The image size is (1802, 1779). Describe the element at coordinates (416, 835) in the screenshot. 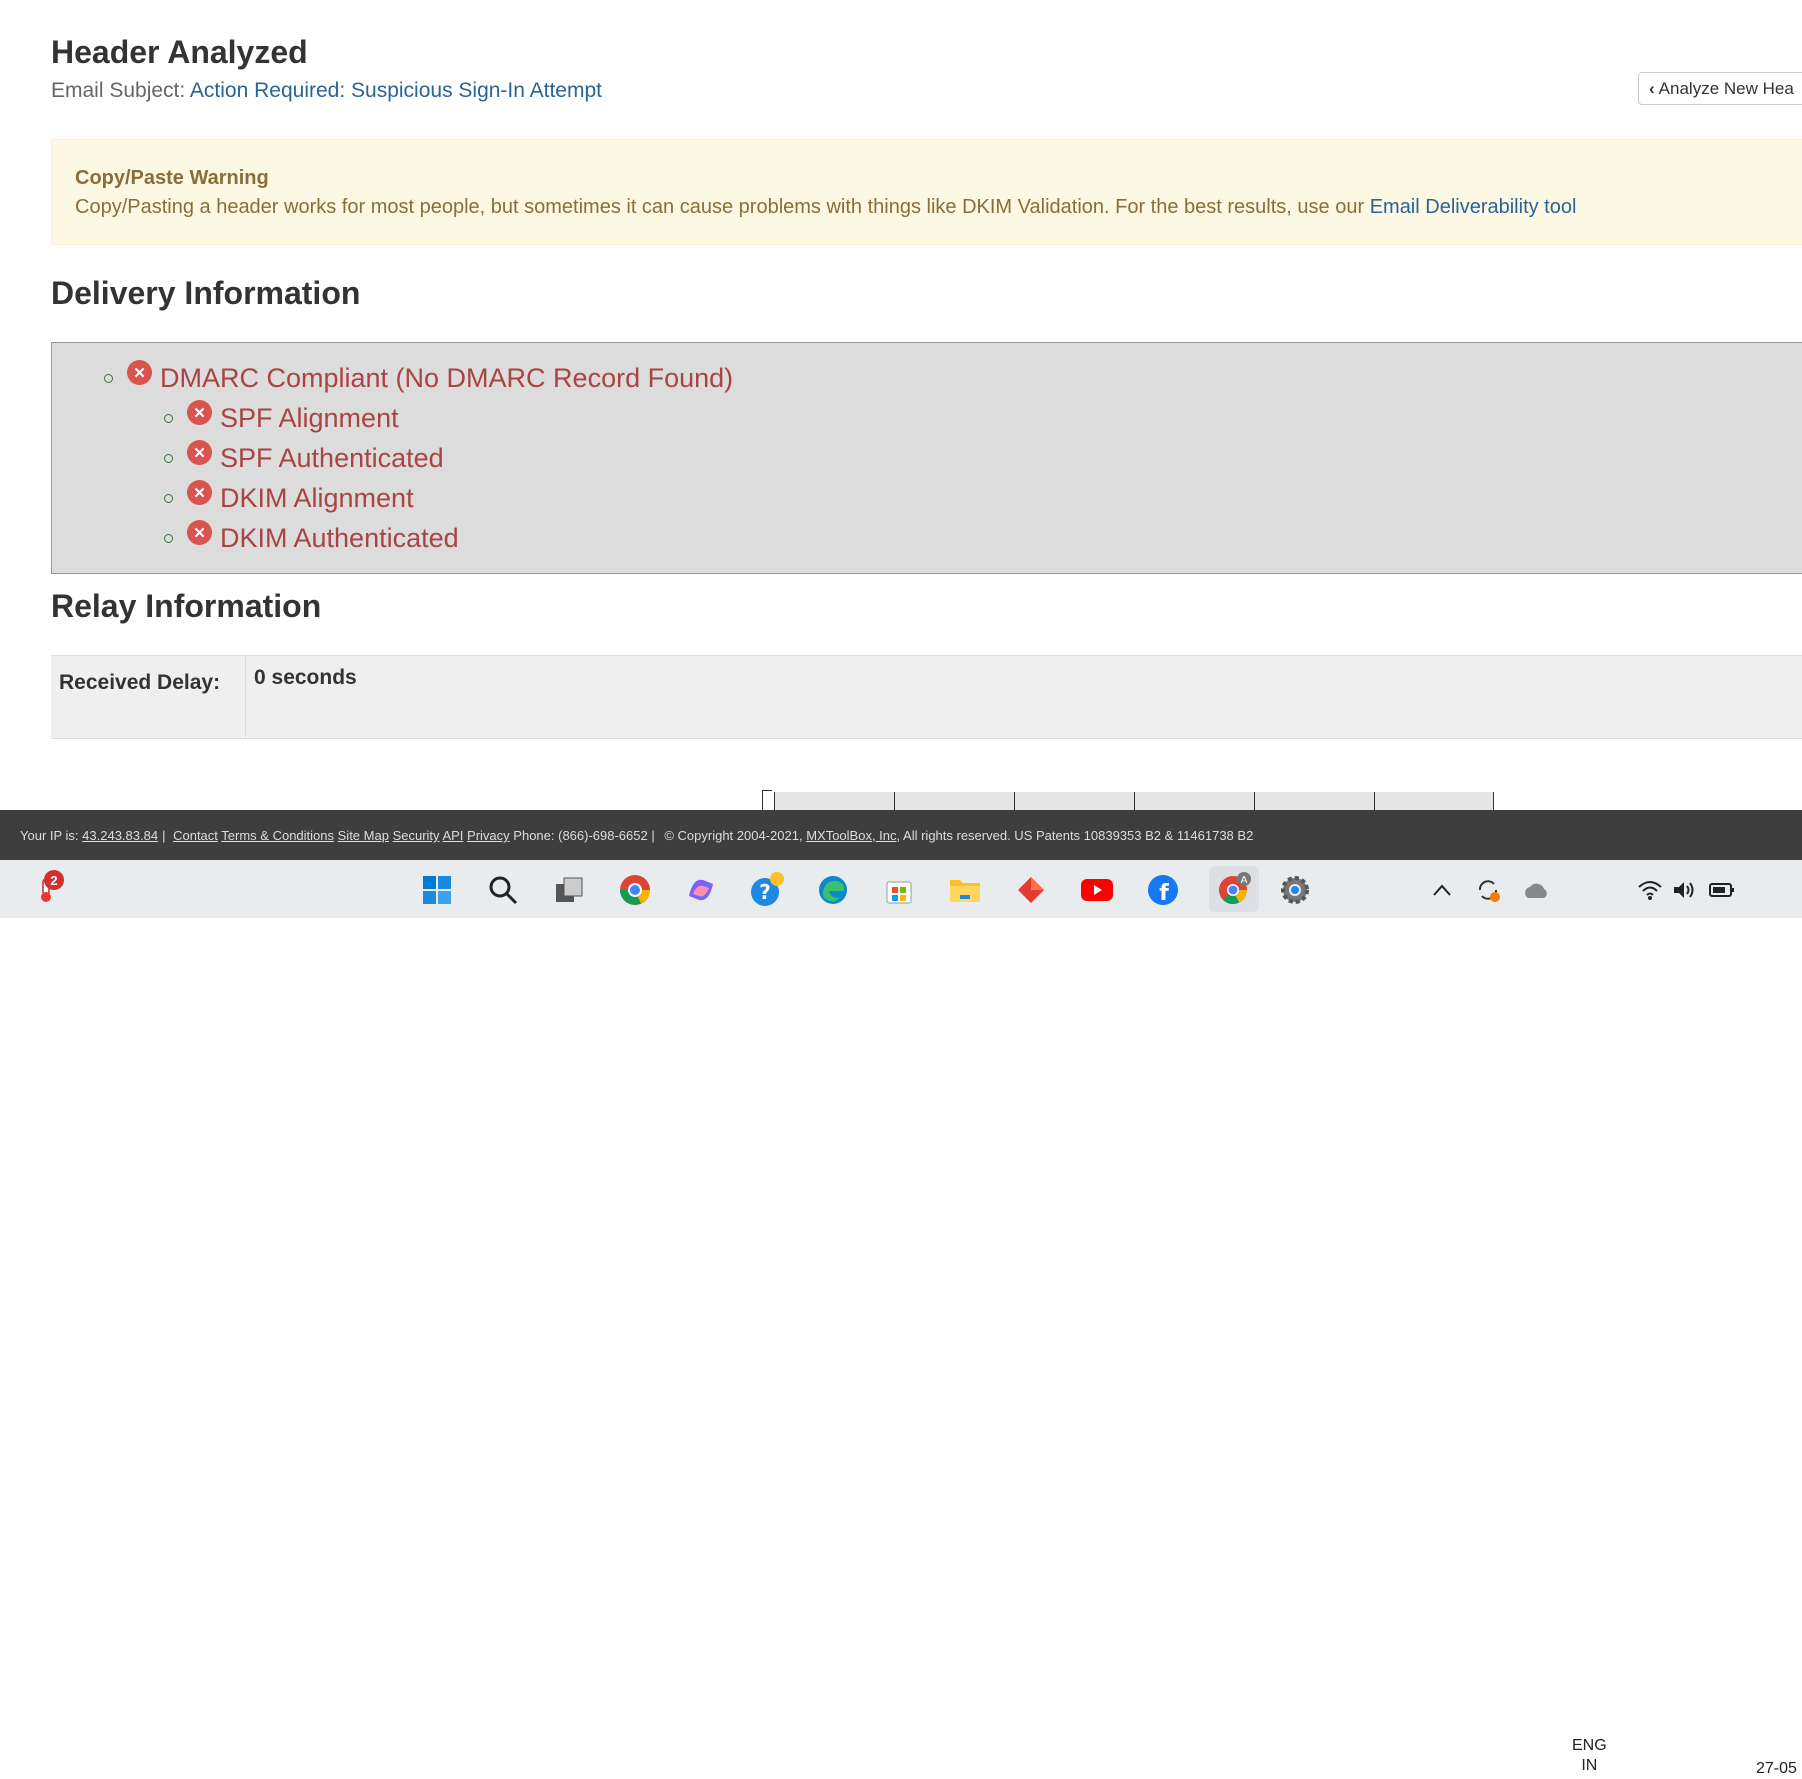

I see `footer-link-security: Security` at that location.